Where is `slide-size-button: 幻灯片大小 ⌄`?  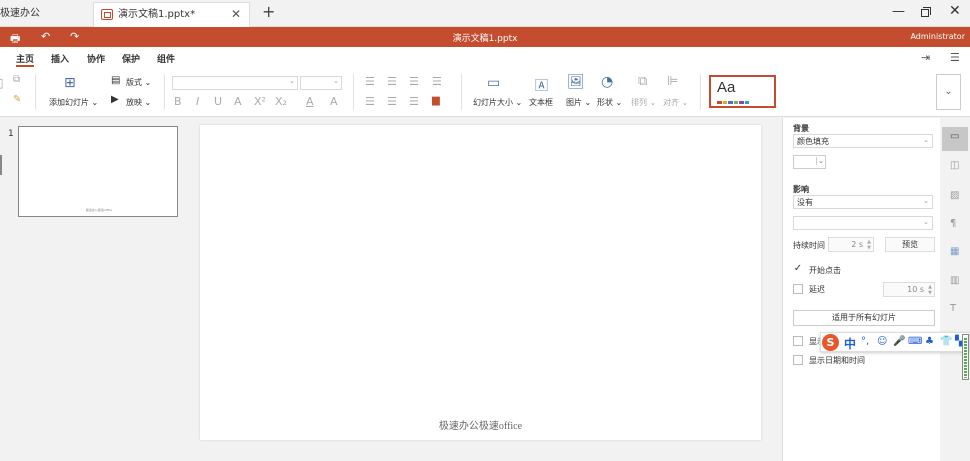
slide-size-button: 幻灯片大小 ⌄ is located at coordinates (497, 102).